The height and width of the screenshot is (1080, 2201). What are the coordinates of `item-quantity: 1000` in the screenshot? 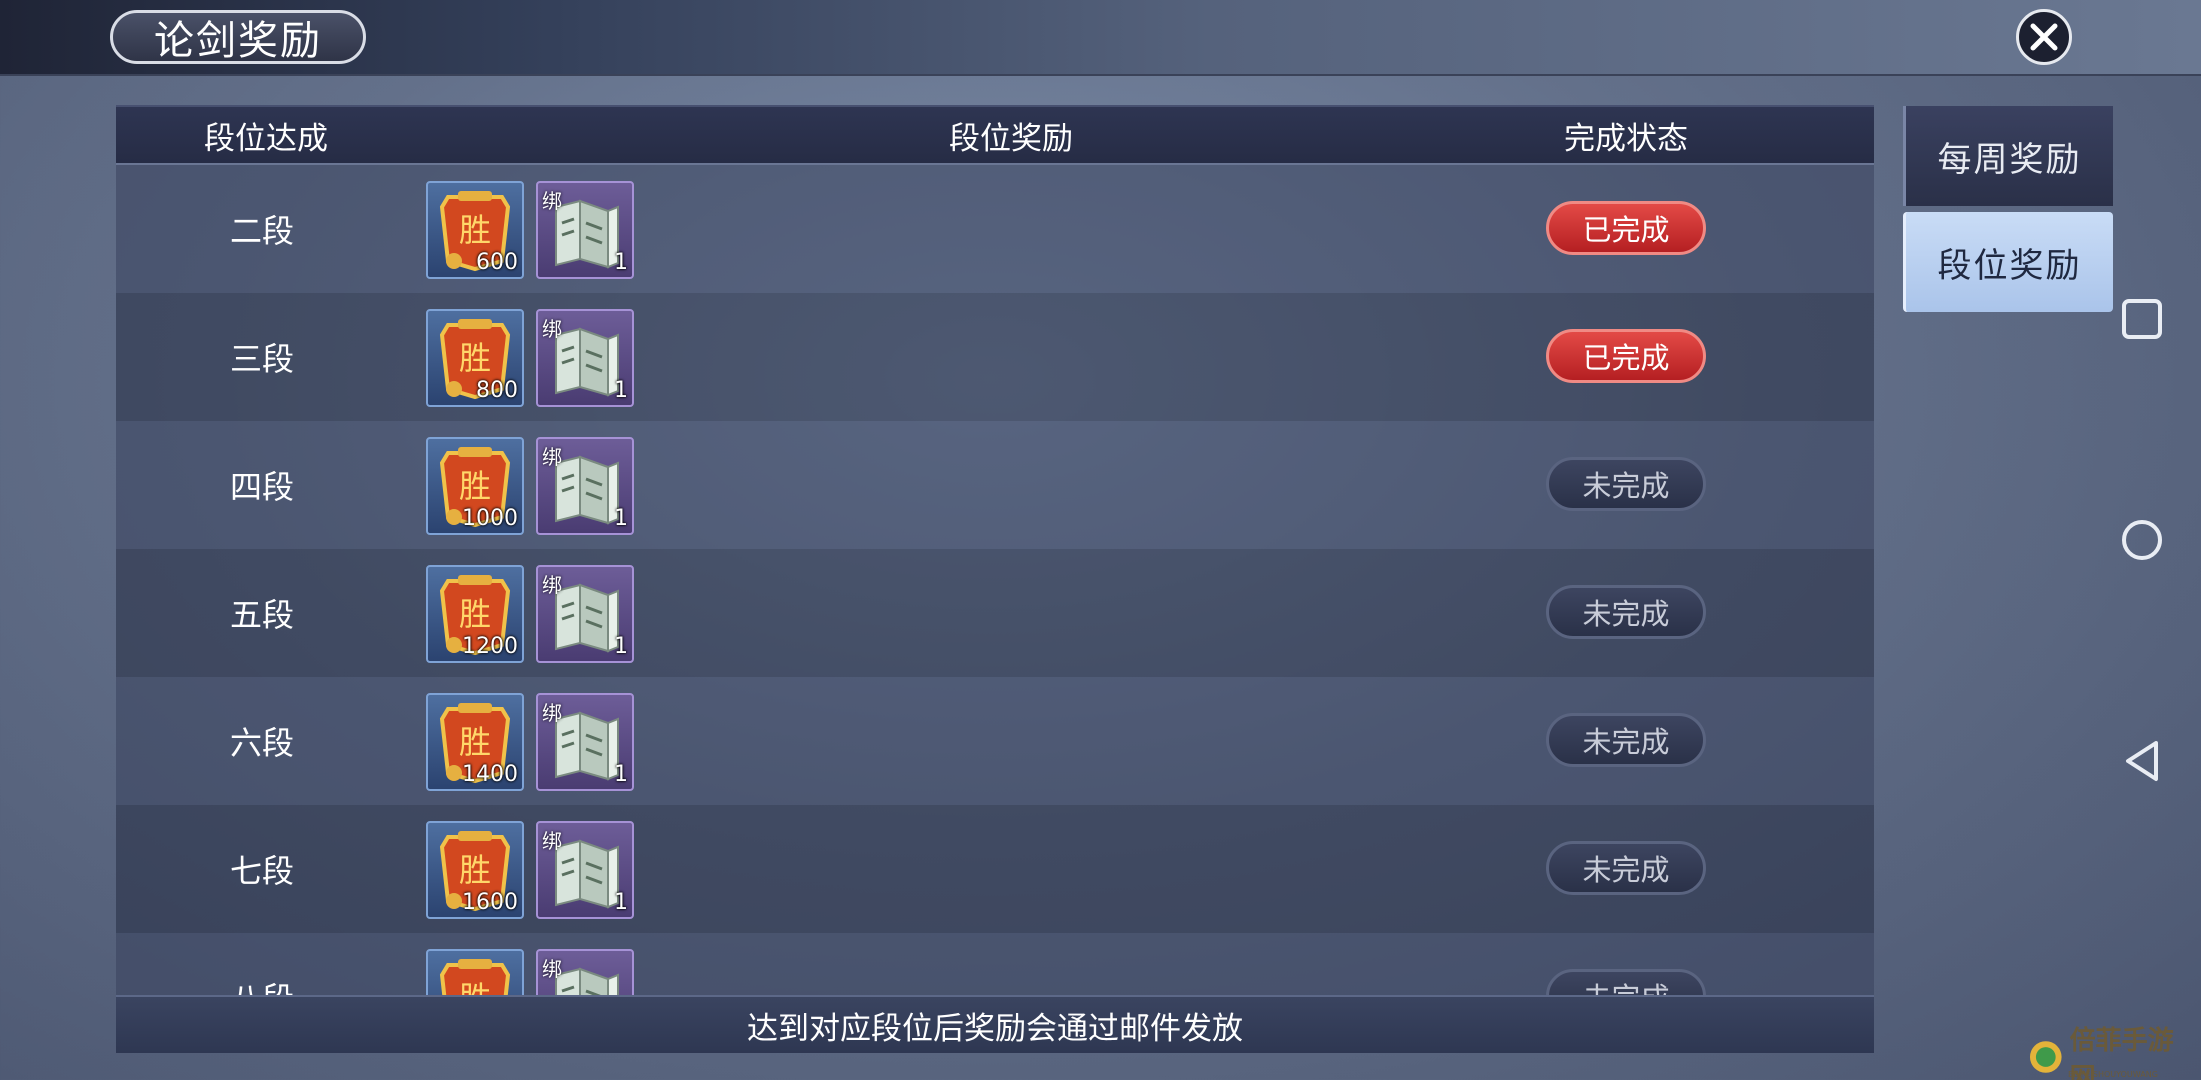 It's located at (490, 518).